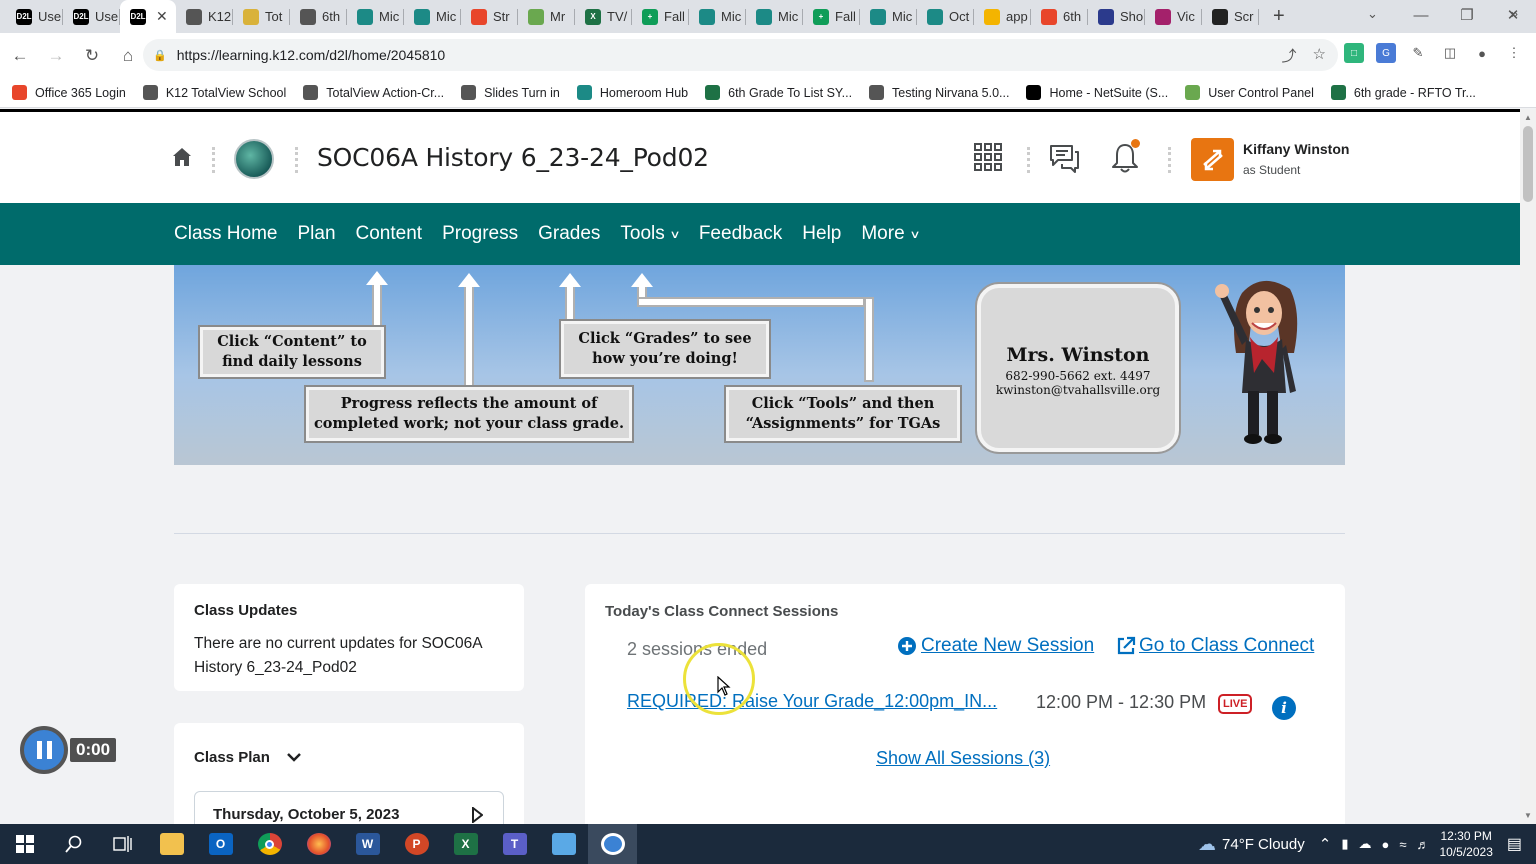  Describe the element at coordinates (1207, 844) in the screenshot. I see `weather-icon: ☁` at that location.